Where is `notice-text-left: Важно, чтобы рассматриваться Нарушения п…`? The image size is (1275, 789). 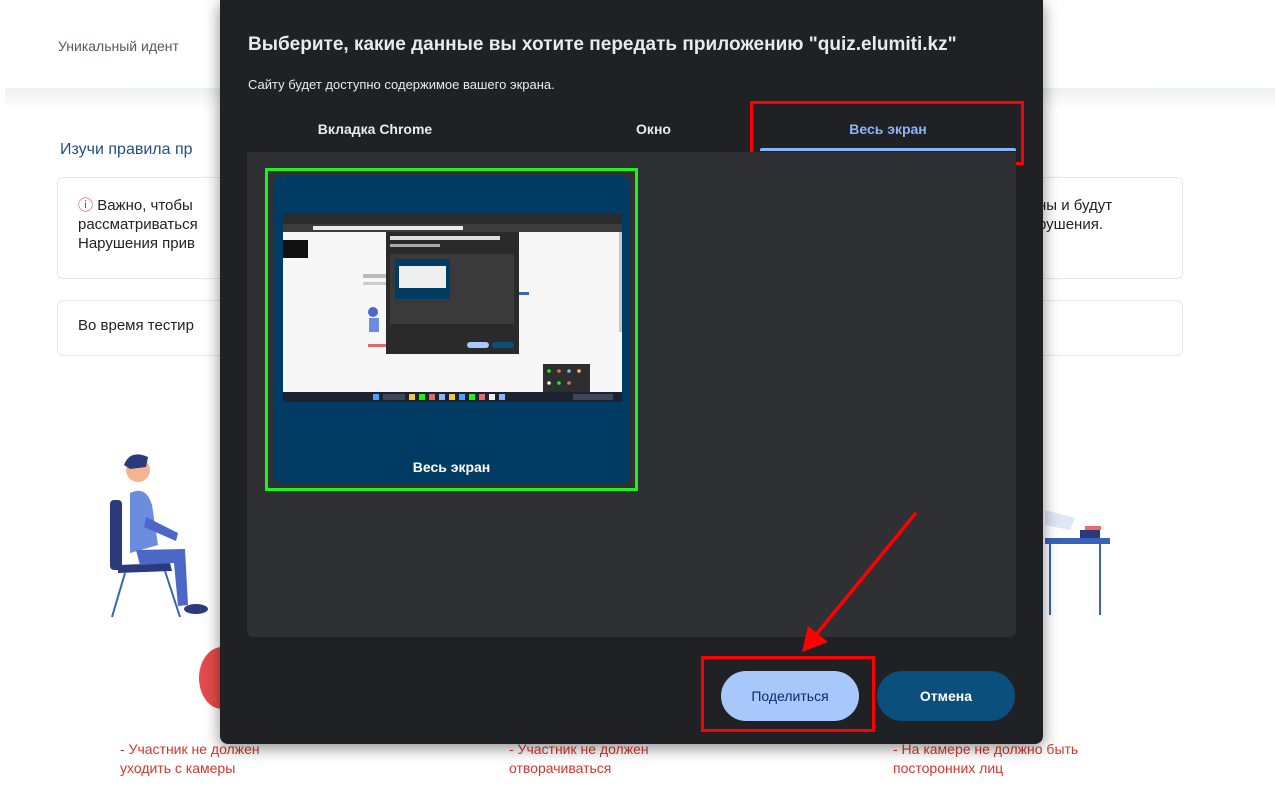 notice-text-left: Важно, чтобы рассматриваться Нарушения п… is located at coordinates (138, 224).